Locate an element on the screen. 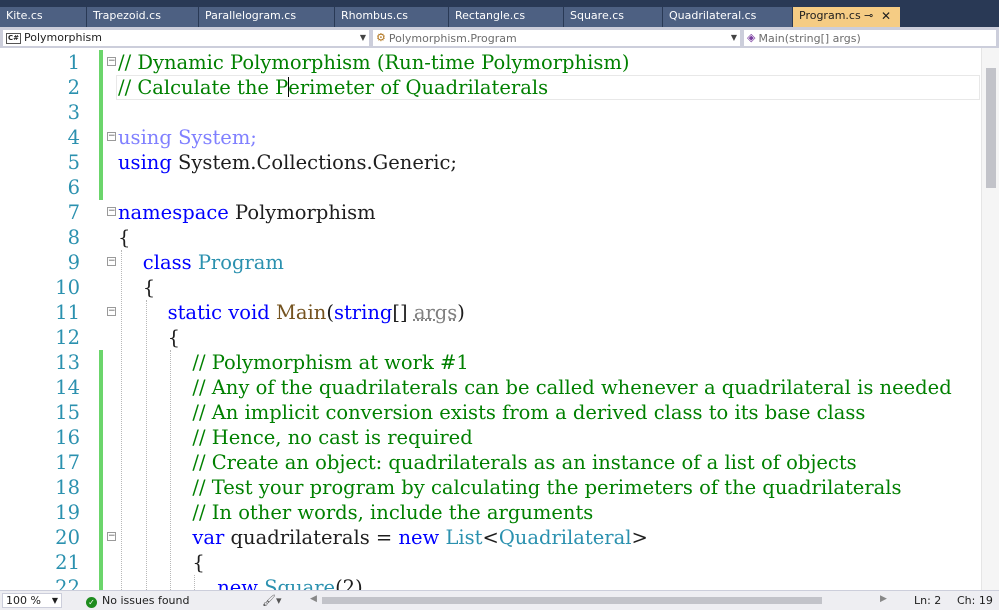 This screenshot has width=999, height=610. tab-quadrilateral: Quadrilateral.cs is located at coordinates (727, 17).